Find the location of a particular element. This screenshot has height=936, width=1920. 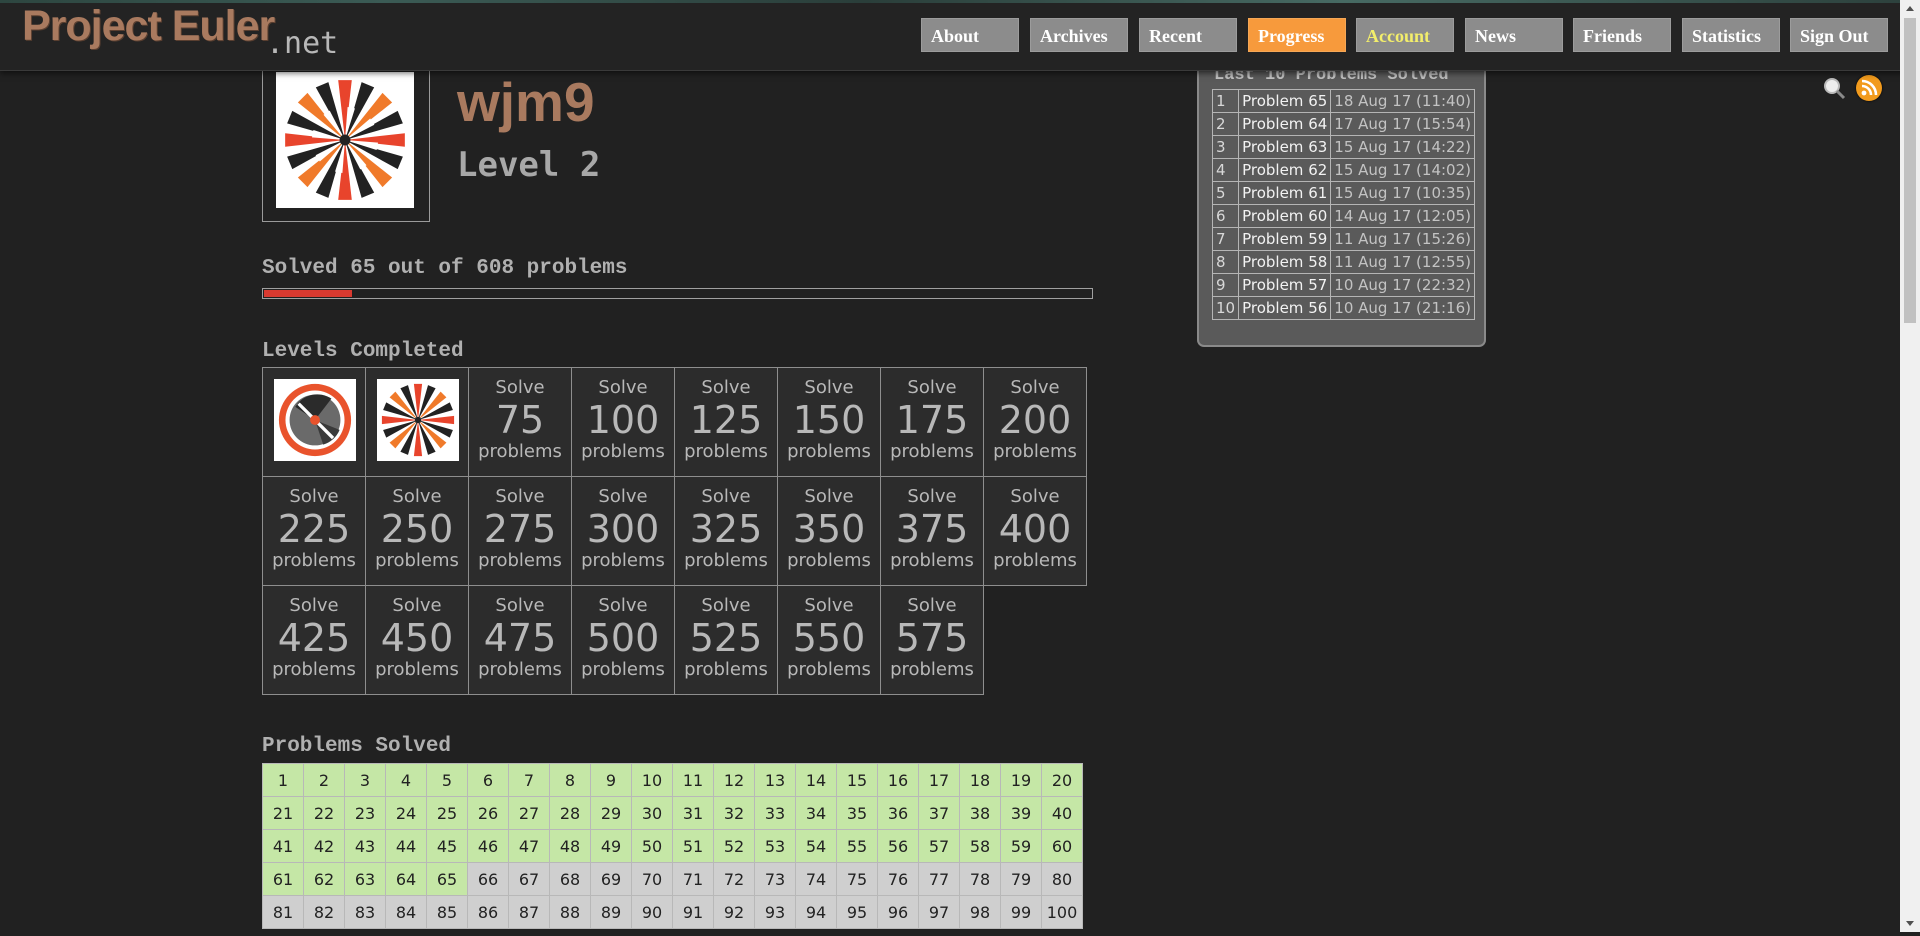

problem-cell-solved: 37 is located at coordinates (939, 813).